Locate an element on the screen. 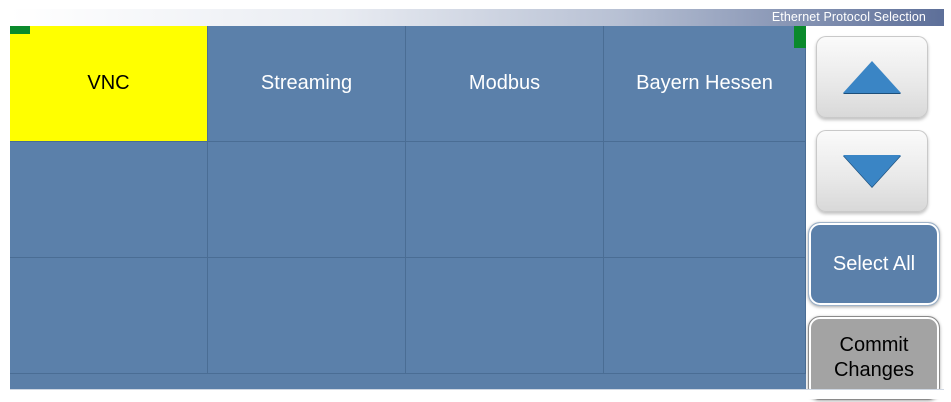  protocol-cell-streaming: Streaming is located at coordinates (307, 84).